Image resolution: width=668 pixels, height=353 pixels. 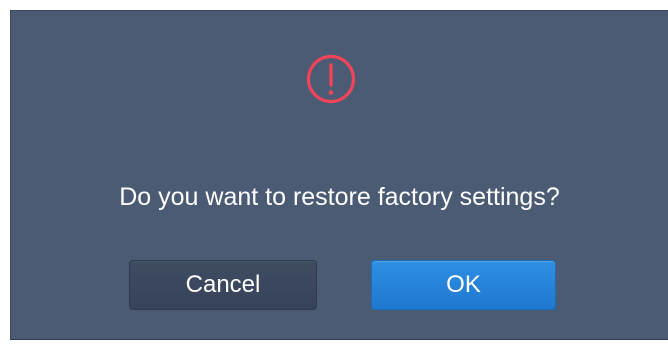 I want to click on cancel-button-label: Cancel, so click(x=223, y=284).